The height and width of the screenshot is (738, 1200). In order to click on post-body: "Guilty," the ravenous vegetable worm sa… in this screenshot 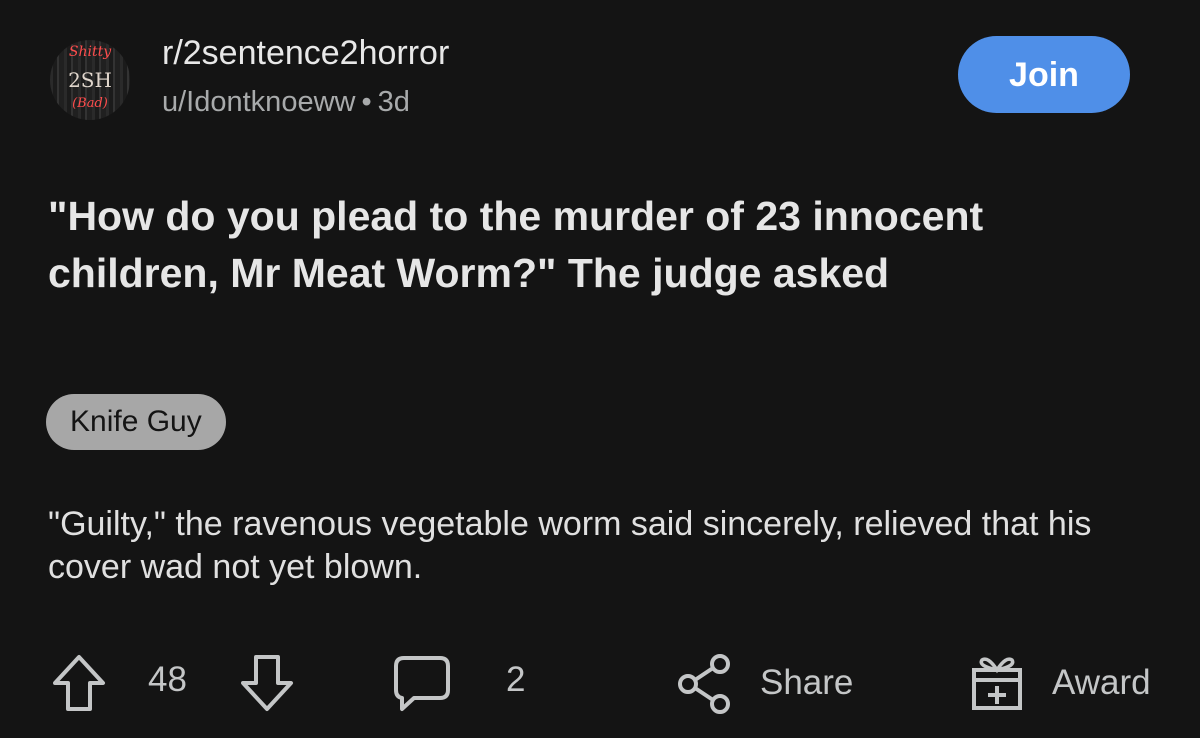, I will do `click(570, 545)`.